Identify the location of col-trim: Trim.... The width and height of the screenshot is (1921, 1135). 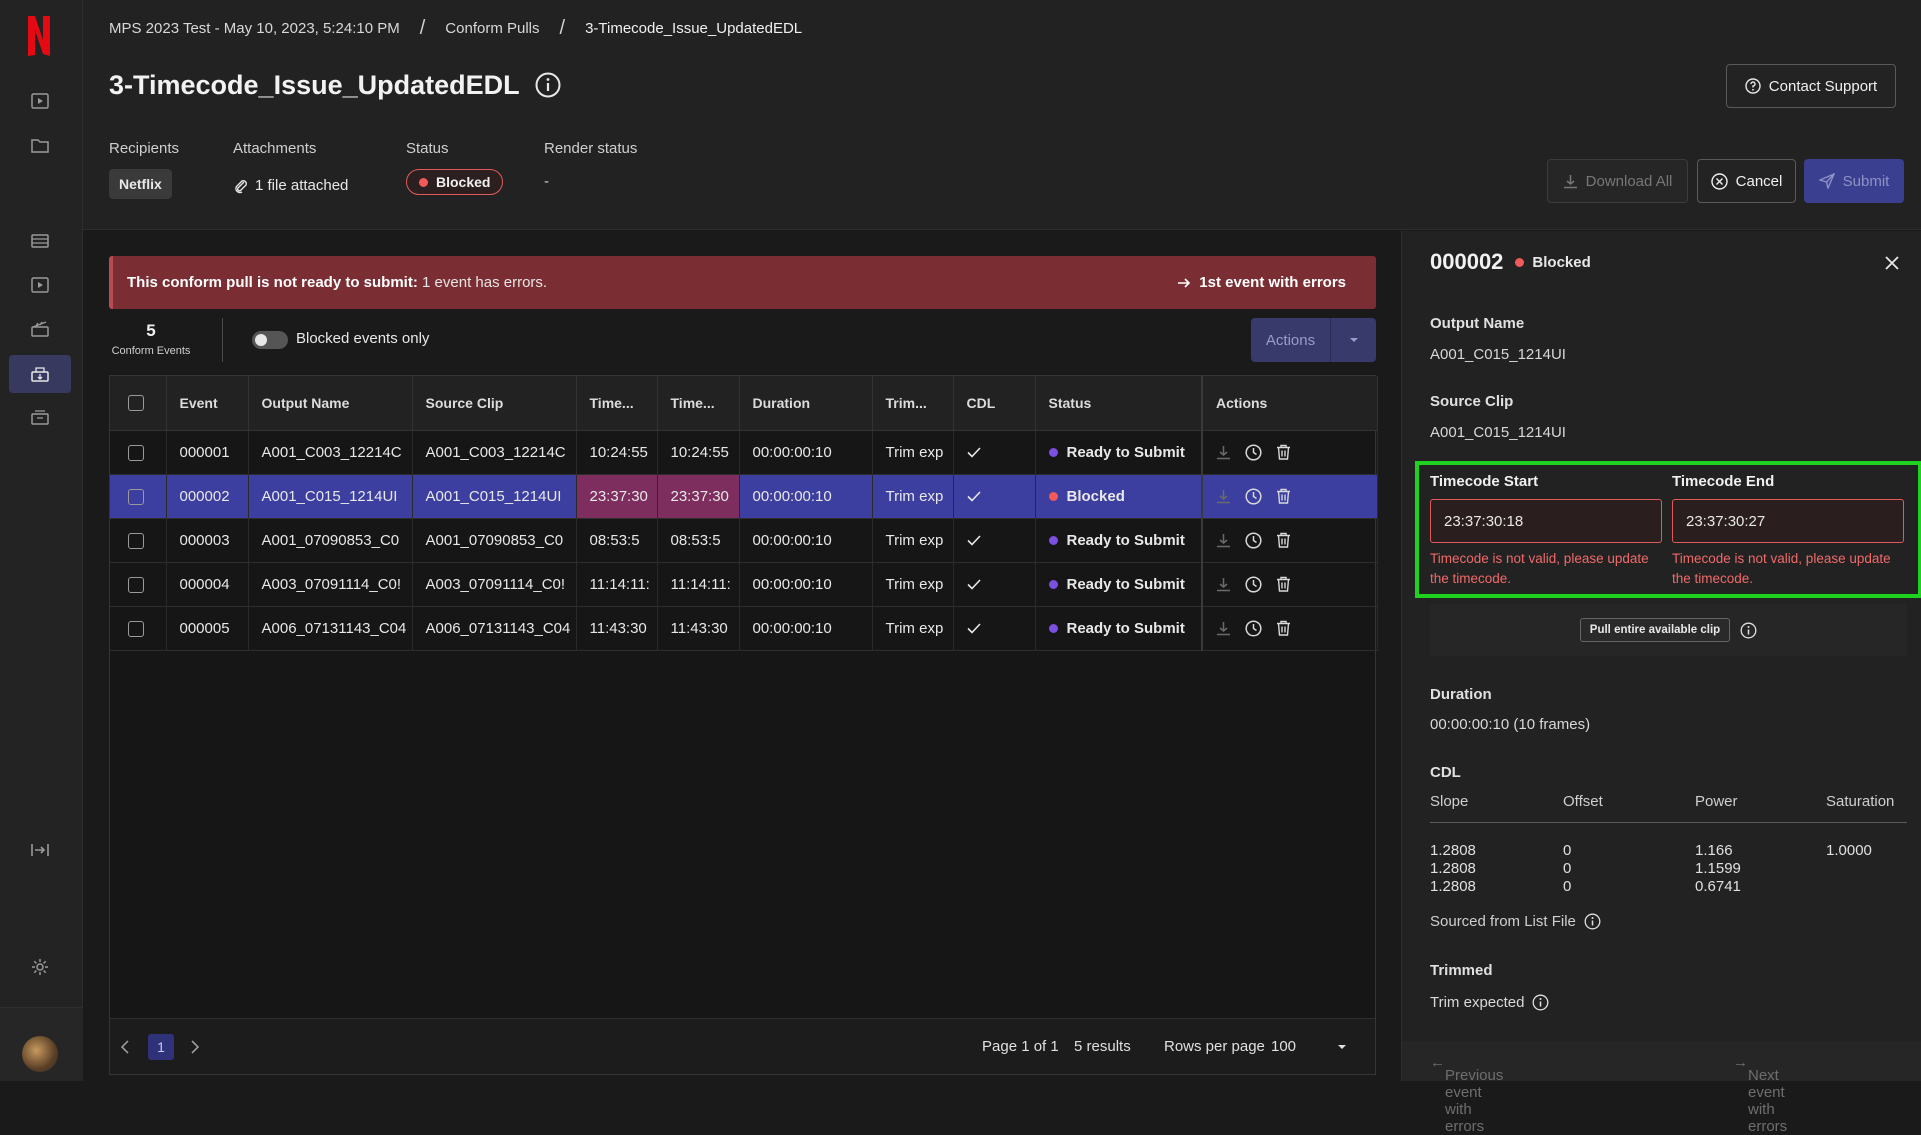
(913, 403).